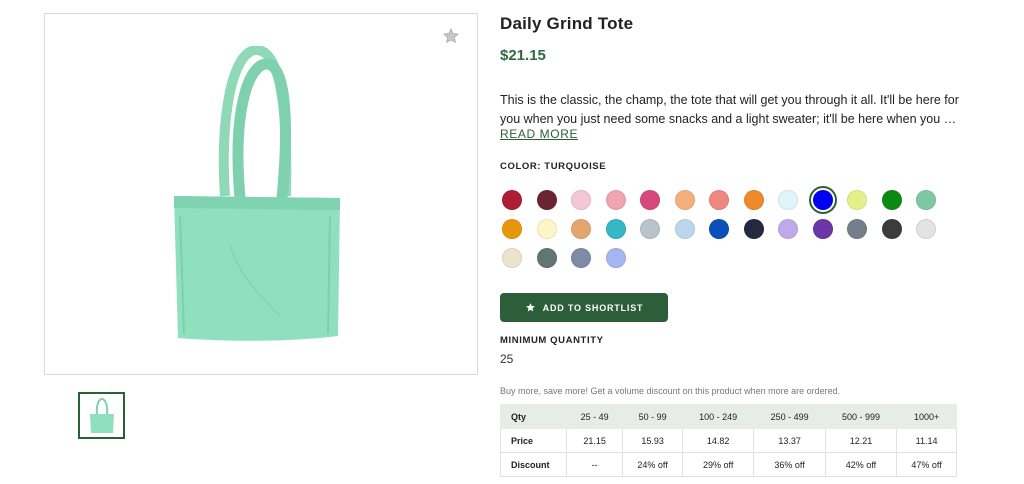 This screenshot has height=484, width=1024. I want to click on qty-header: Qty, so click(533, 416).